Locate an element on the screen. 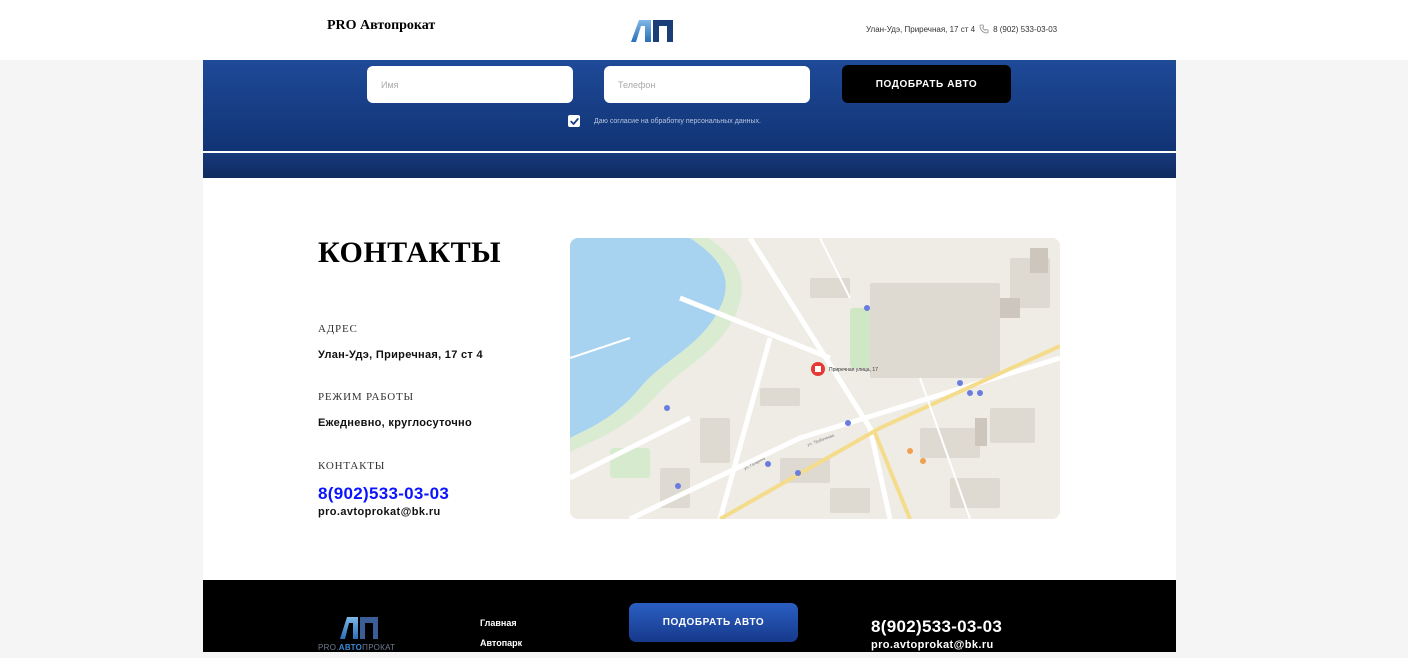 This screenshot has height=658, width=1408. footer-logo-pro: PRO. is located at coordinates (328, 647).